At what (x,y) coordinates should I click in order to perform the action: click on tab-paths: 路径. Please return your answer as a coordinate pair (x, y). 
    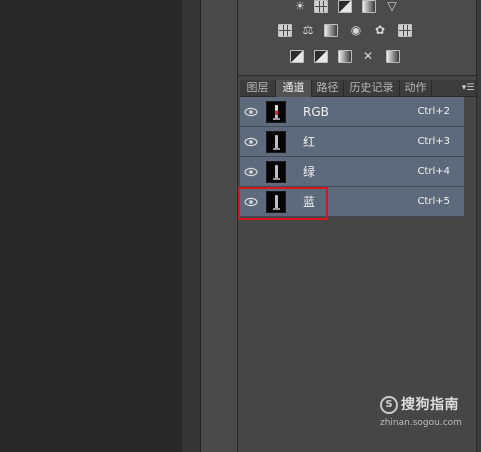
    Looking at the image, I should click on (328, 88).